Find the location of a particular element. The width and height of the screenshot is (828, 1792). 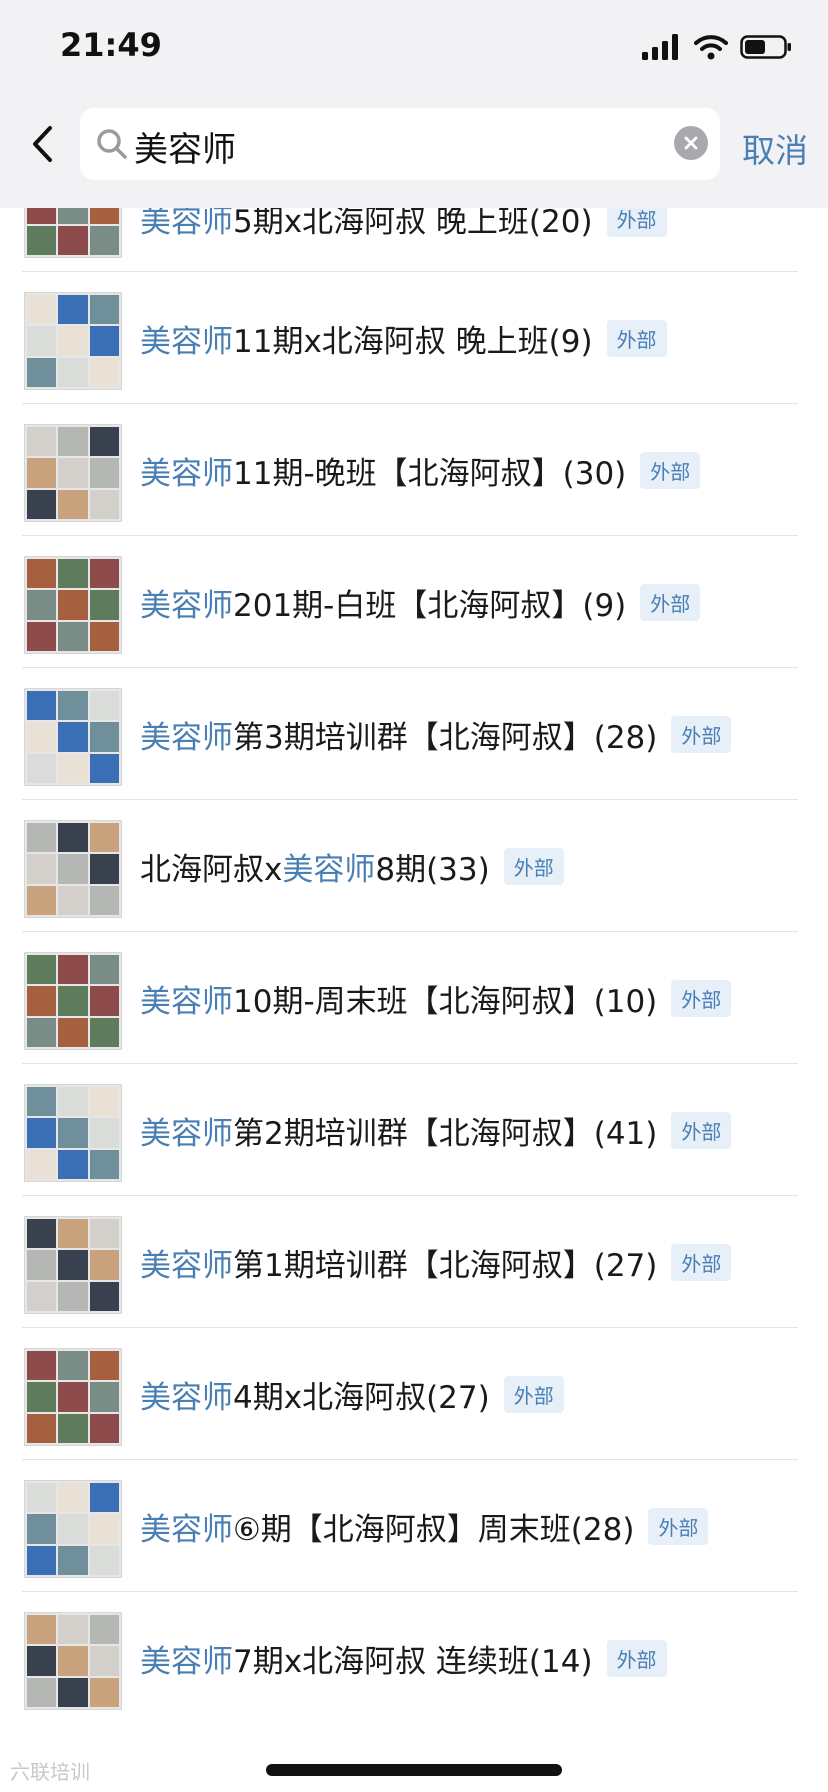

group-chat-row: 美容师 7期x北海阿叔 连续班(14) 外部 is located at coordinates (410, 1658).